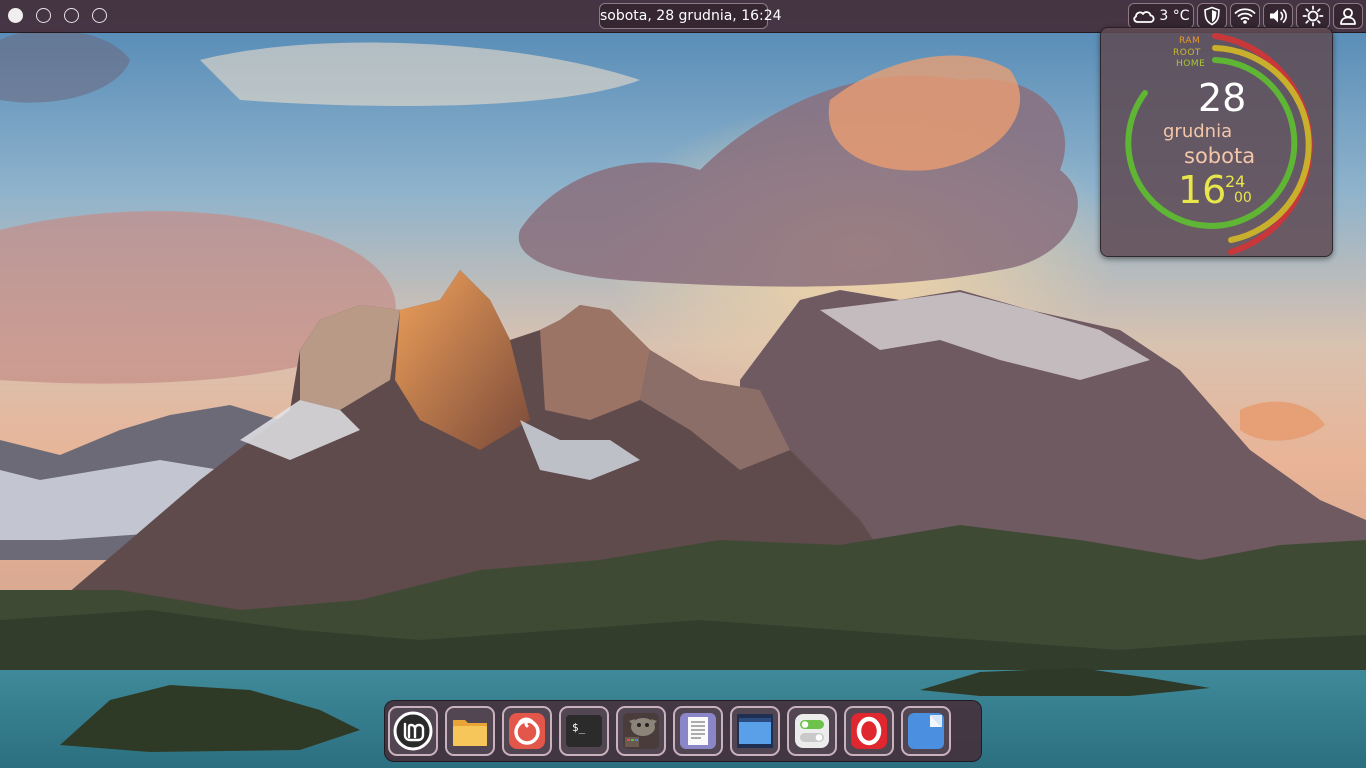  Describe the element at coordinates (71, 15) in the screenshot. I see `window-maximize-dot` at that location.